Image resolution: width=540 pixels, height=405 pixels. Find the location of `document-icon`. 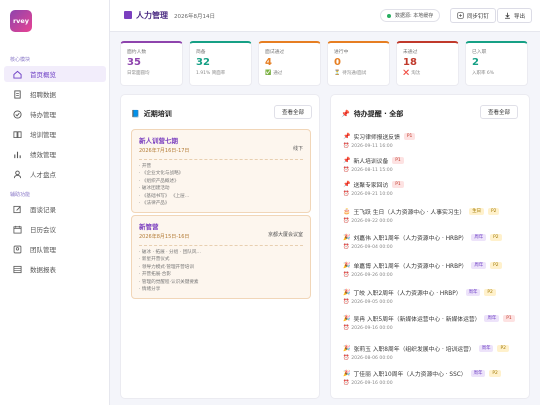

document-icon is located at coordinates (17, 94).